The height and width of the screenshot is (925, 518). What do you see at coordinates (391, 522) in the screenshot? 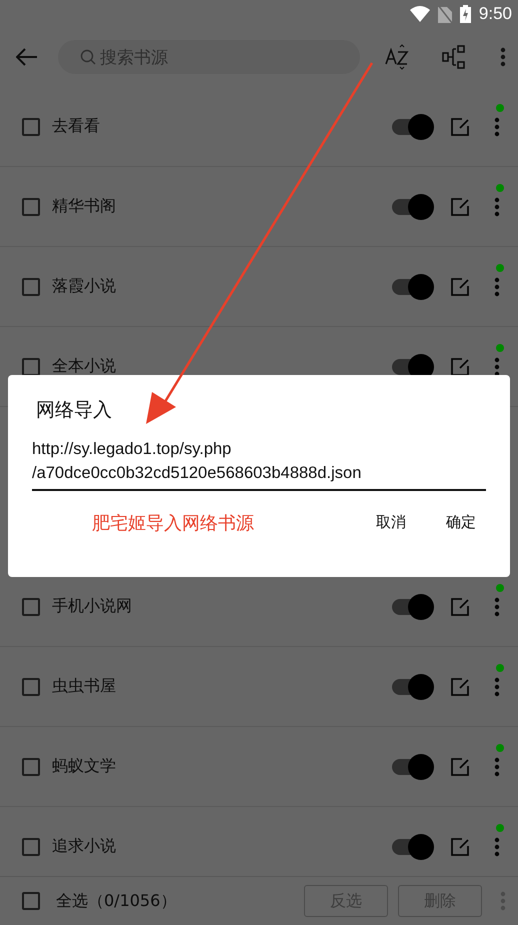
I see `cancel-button: 取消` at bounding box center [391, 522].